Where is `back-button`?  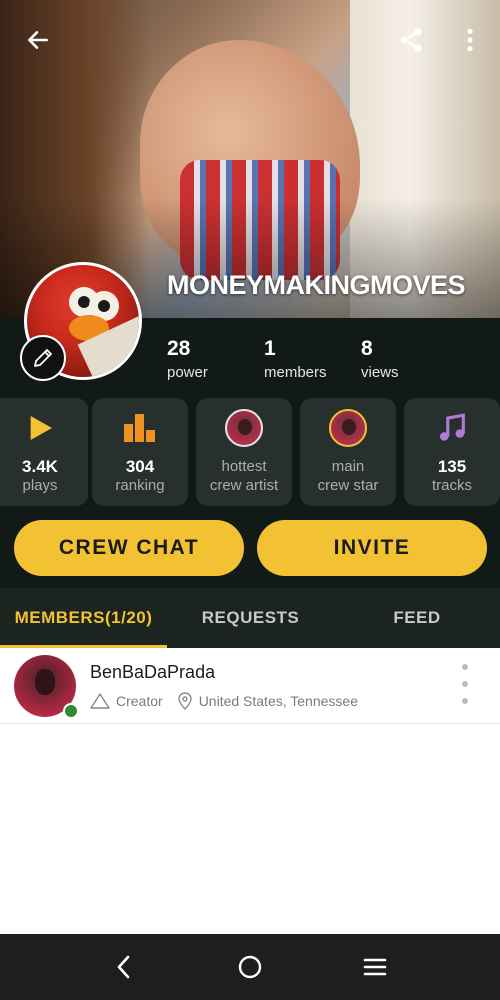 back-button is located at coordinates (38, 40).